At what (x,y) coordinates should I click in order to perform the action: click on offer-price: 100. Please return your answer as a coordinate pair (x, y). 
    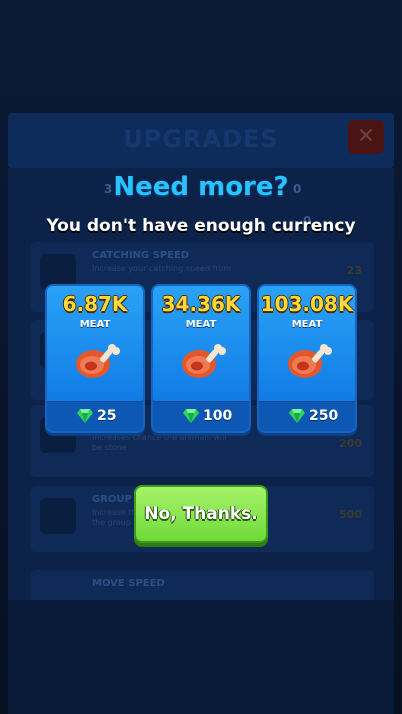
    Looking at the image, I should click on (218, 416).